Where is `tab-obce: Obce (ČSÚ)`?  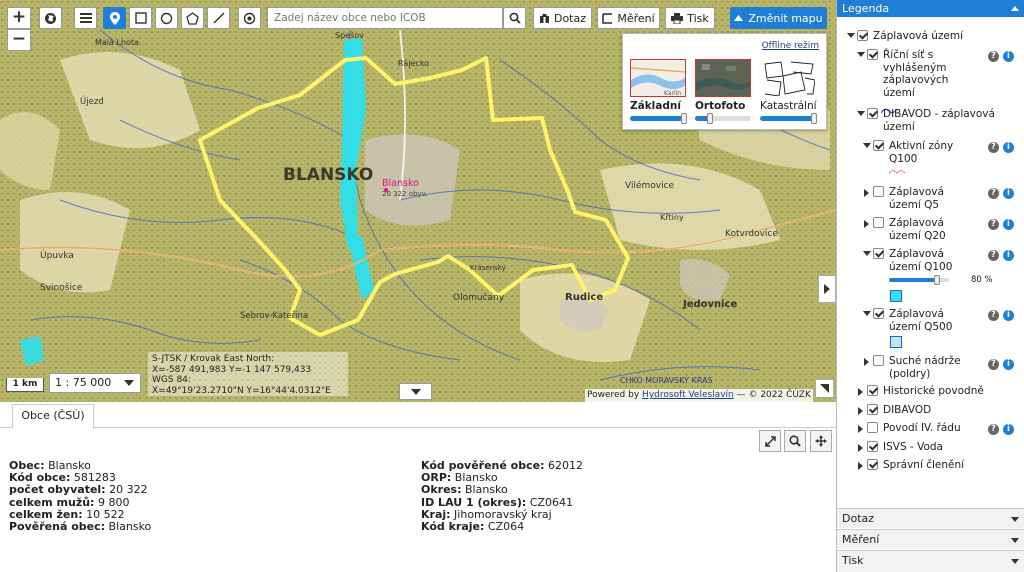 tab-obce: Obce (ČSÚ) is located at coordinates (53, 416).